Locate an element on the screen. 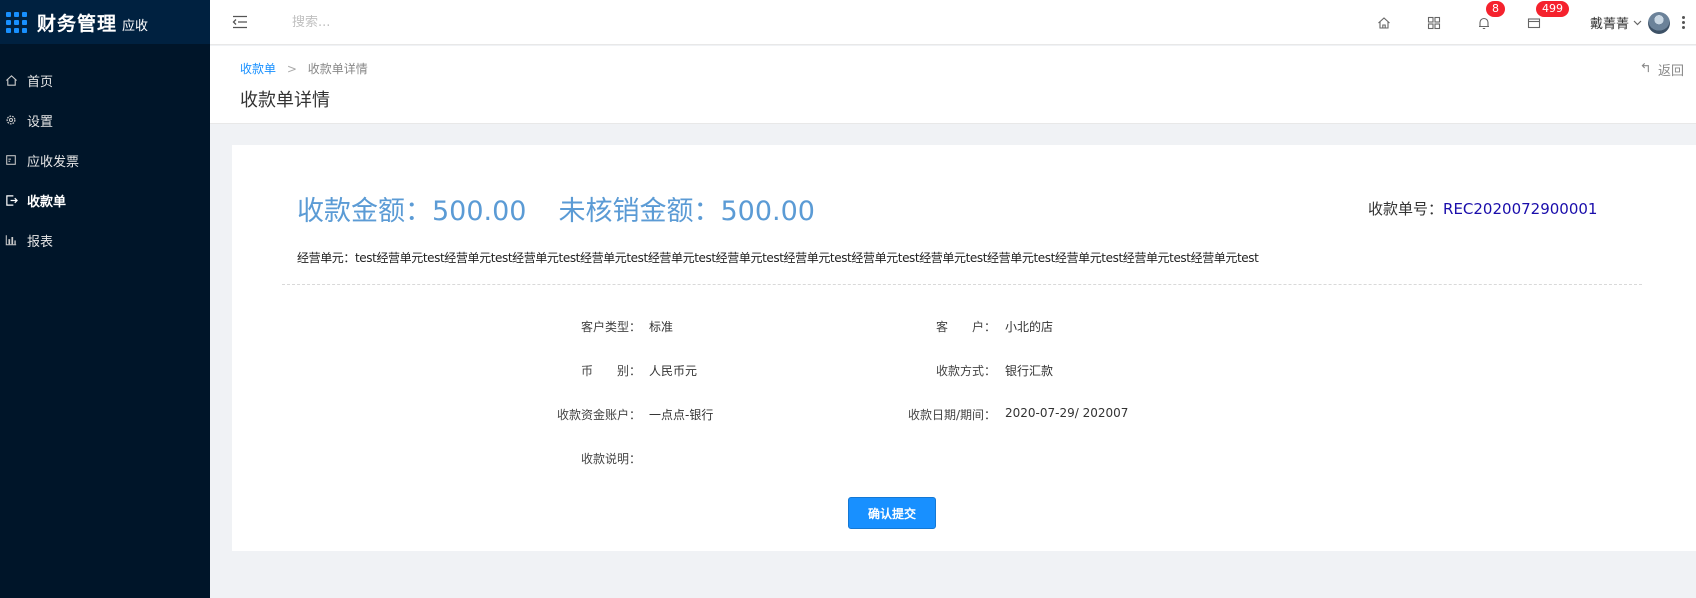 The height and width of the screenshot is (598, 1696). search-input is located at coordinates (442, 22).